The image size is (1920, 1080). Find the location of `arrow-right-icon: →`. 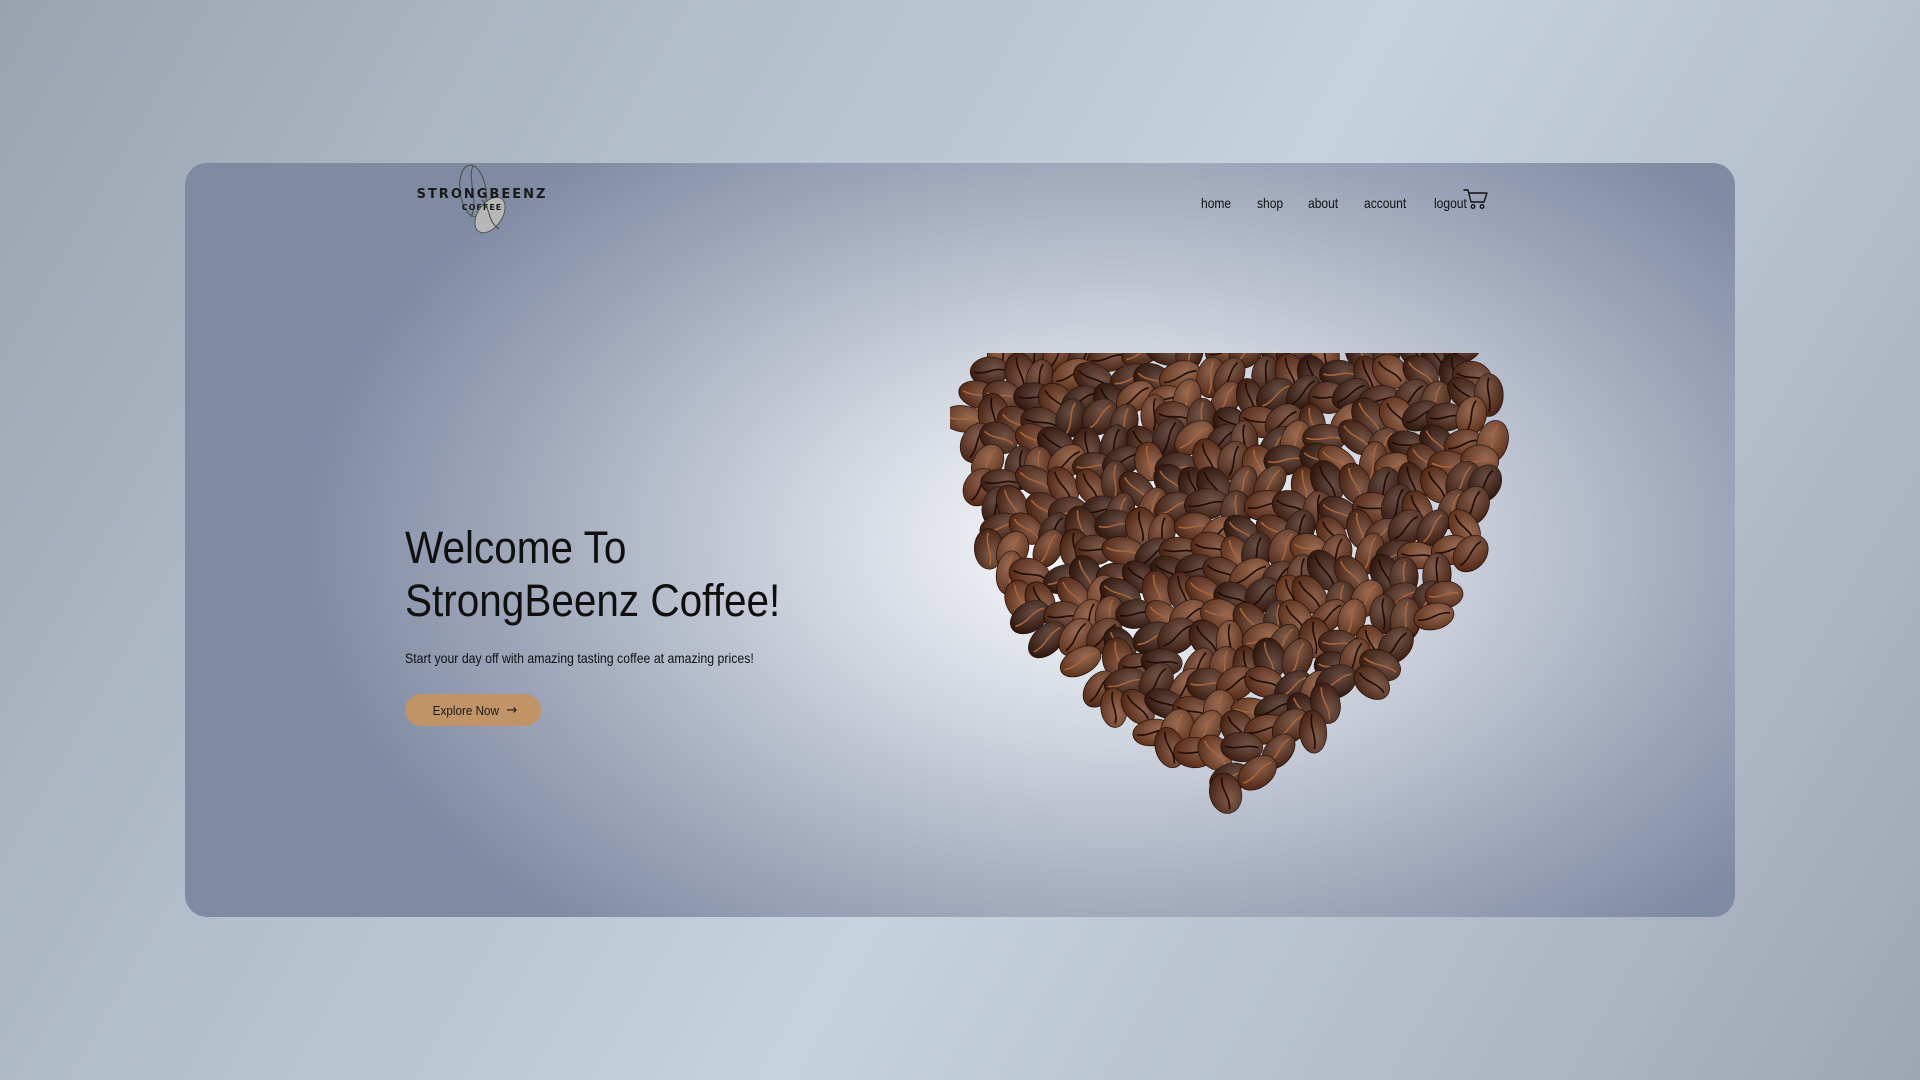

arrow-right-icon: → is located at coordinates (512, 710).